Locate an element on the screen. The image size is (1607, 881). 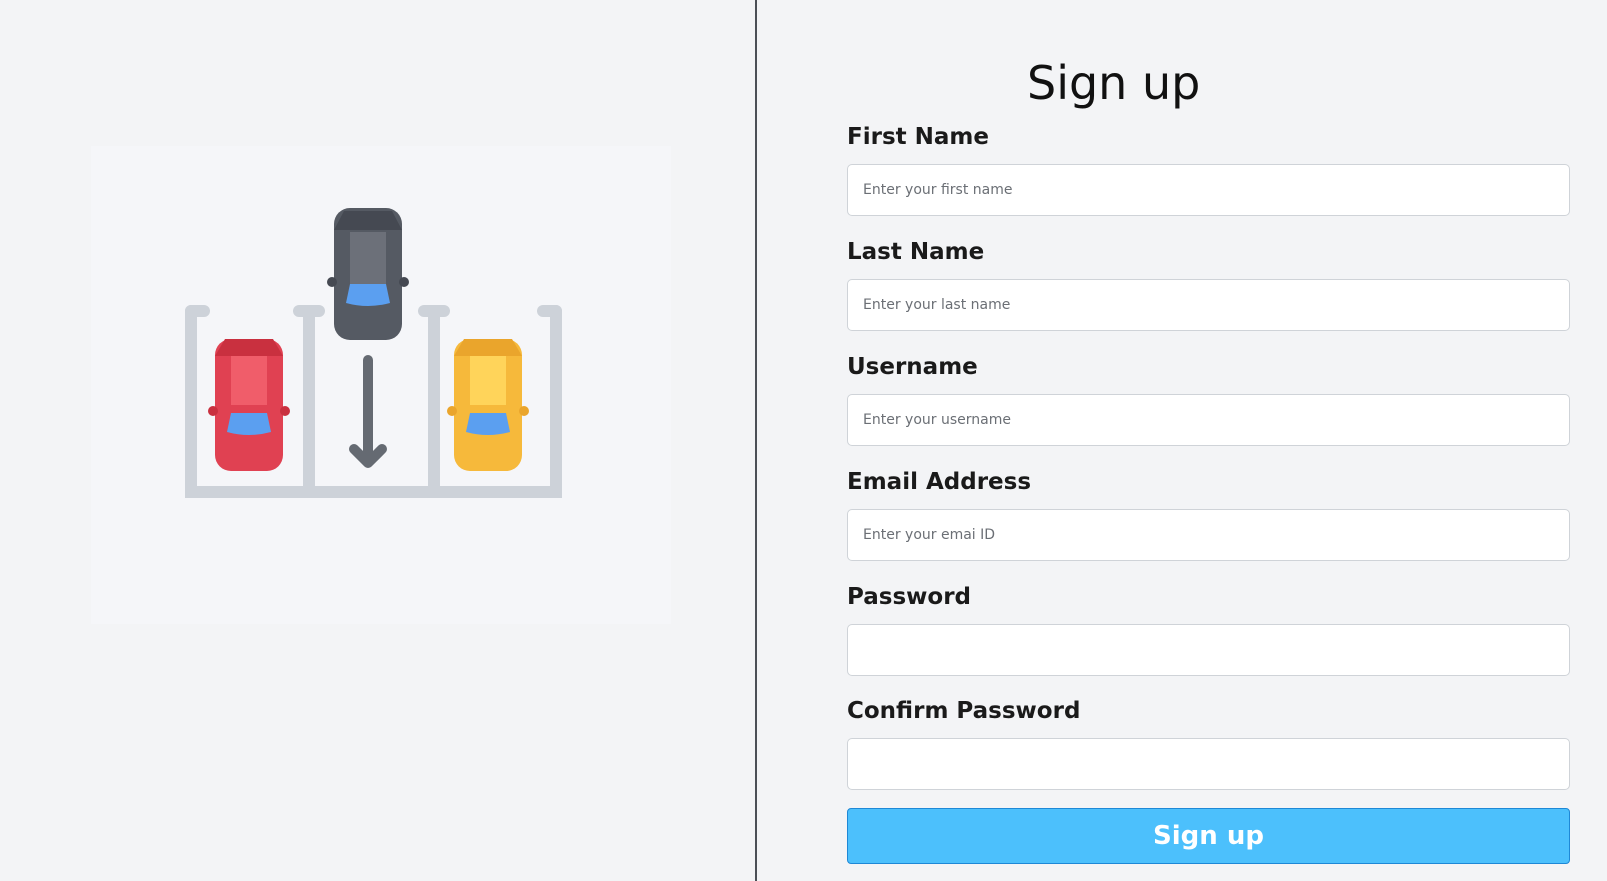
yellow-car-icon is located at coordinates (488, 405).